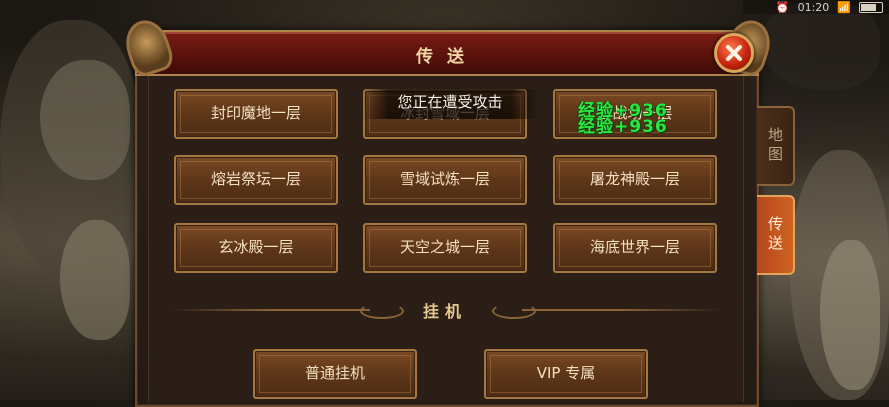 The image size is (889, 407). I want to click on panel-title: 传送, so click(447, 57).